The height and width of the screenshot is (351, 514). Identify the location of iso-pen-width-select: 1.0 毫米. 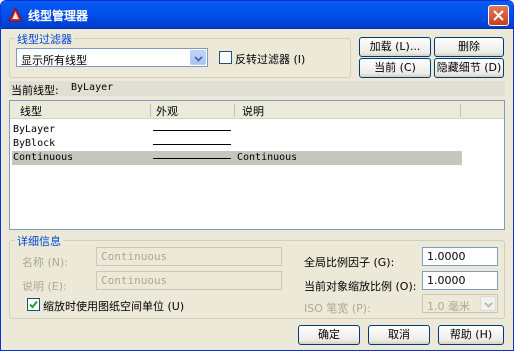
(460, 303).